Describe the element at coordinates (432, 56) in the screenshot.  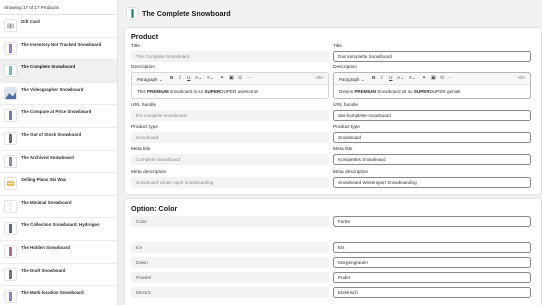
I see `translated-title-input: Das komplette Snowboard` at that location.